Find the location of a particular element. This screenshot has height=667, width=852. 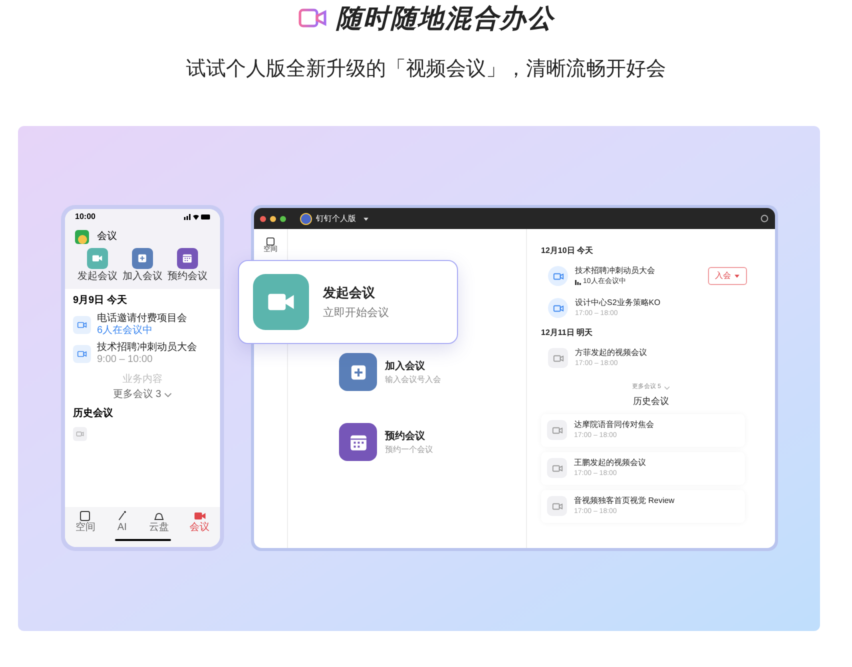

action-title: 预约会议 is located at coordinates (409, 436).